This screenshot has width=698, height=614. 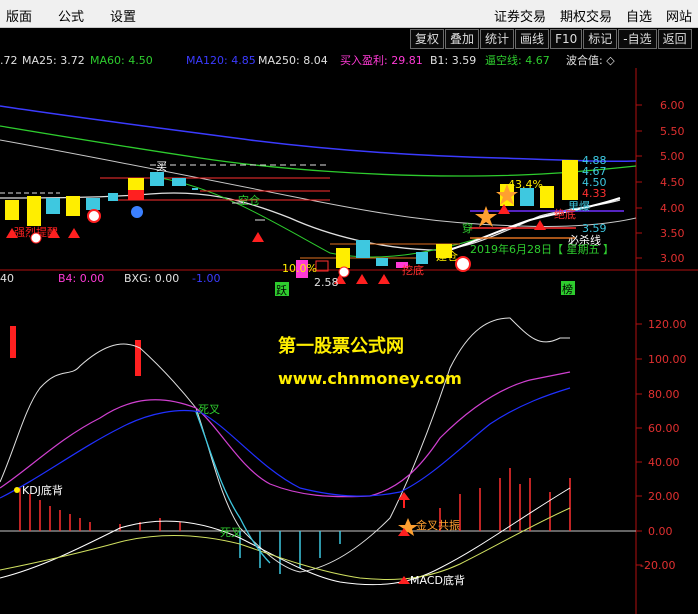 I want to click on histogram, so click(x=295, y=521).